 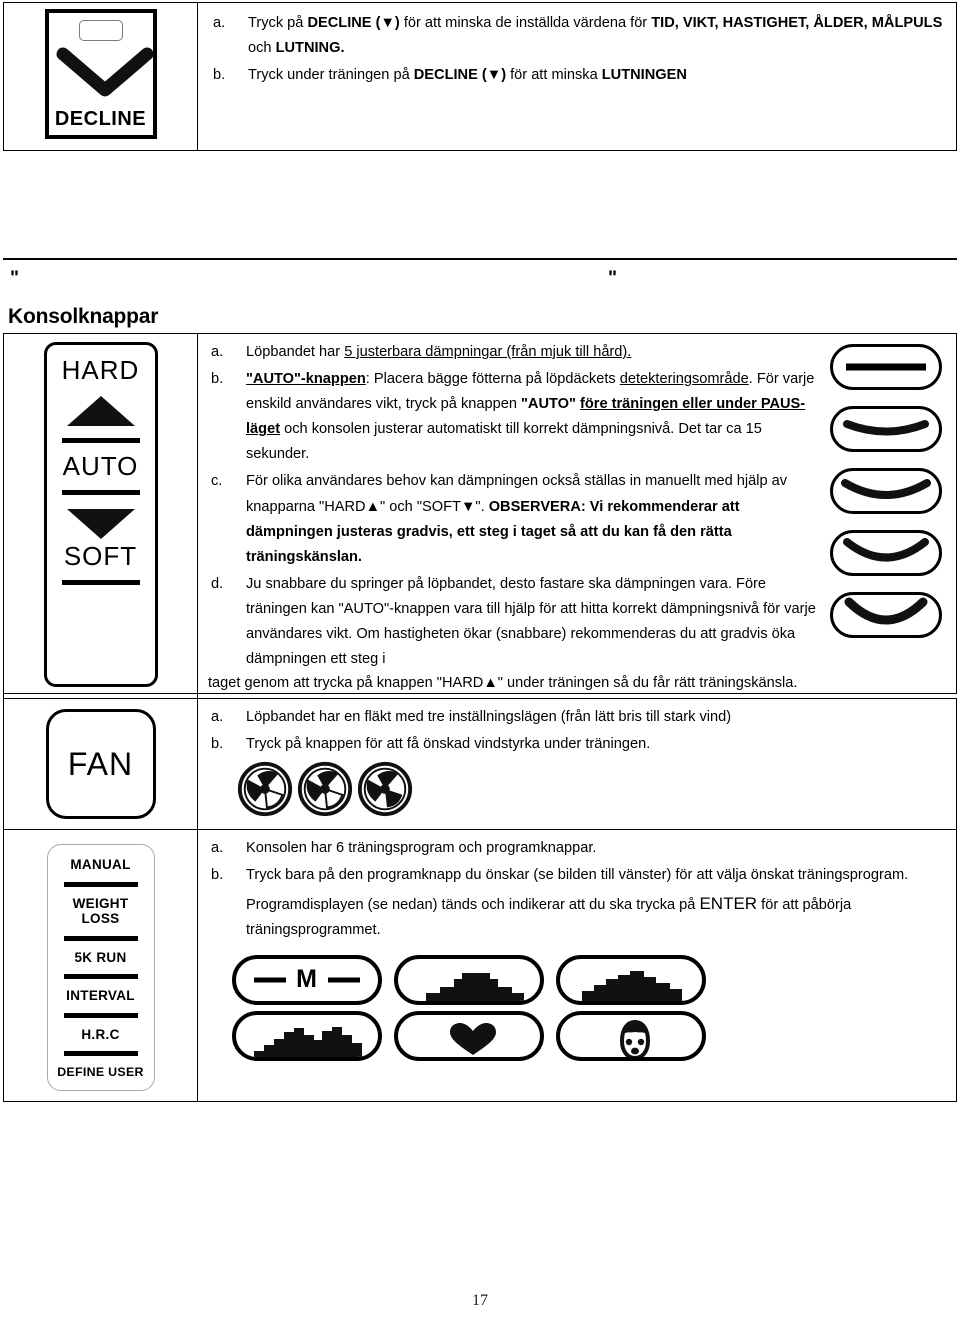 I want to click on fan-speed-1-icon, so click(x=265, y=788).